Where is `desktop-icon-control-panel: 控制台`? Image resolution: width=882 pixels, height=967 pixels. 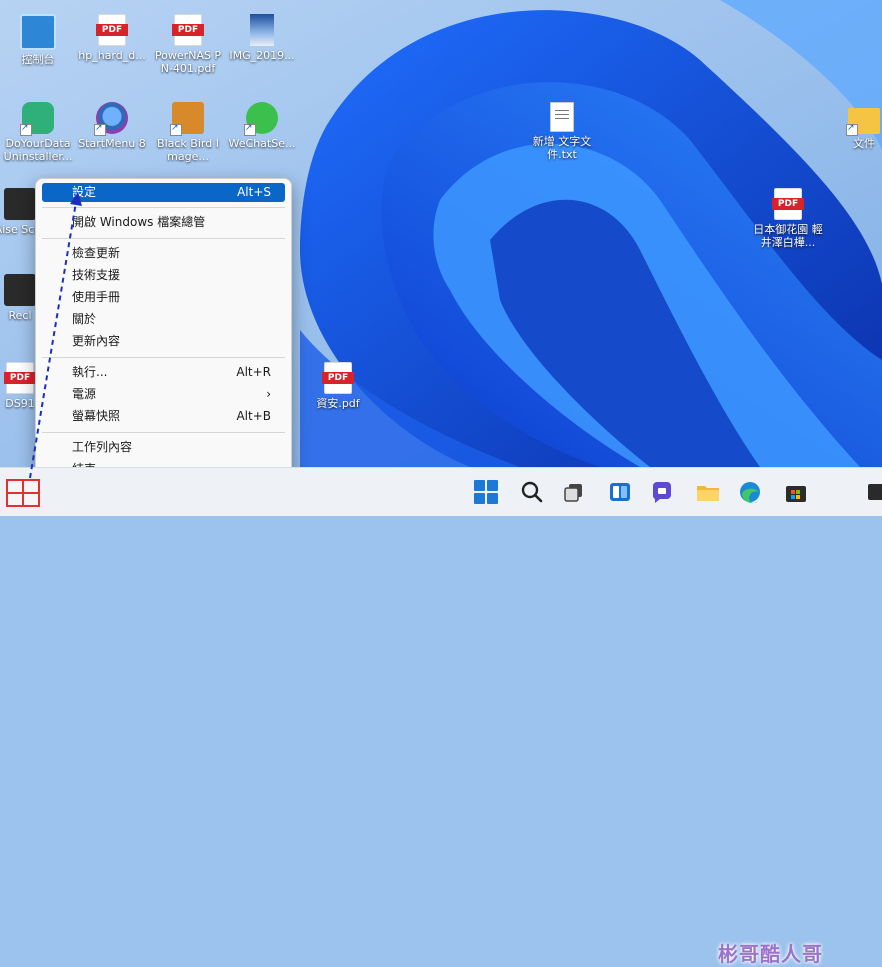
desktop-icon-control-panel: 控制台 is located at coordinates (38, 40).